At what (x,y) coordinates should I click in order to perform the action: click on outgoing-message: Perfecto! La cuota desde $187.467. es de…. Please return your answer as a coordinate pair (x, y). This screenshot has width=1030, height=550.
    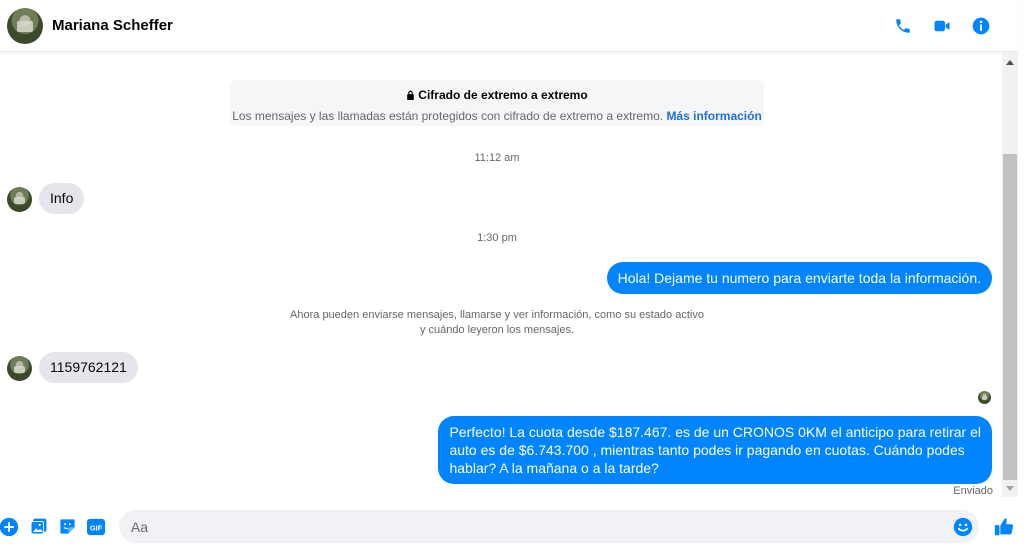
    Looking at the image, I should click on (715, 450).